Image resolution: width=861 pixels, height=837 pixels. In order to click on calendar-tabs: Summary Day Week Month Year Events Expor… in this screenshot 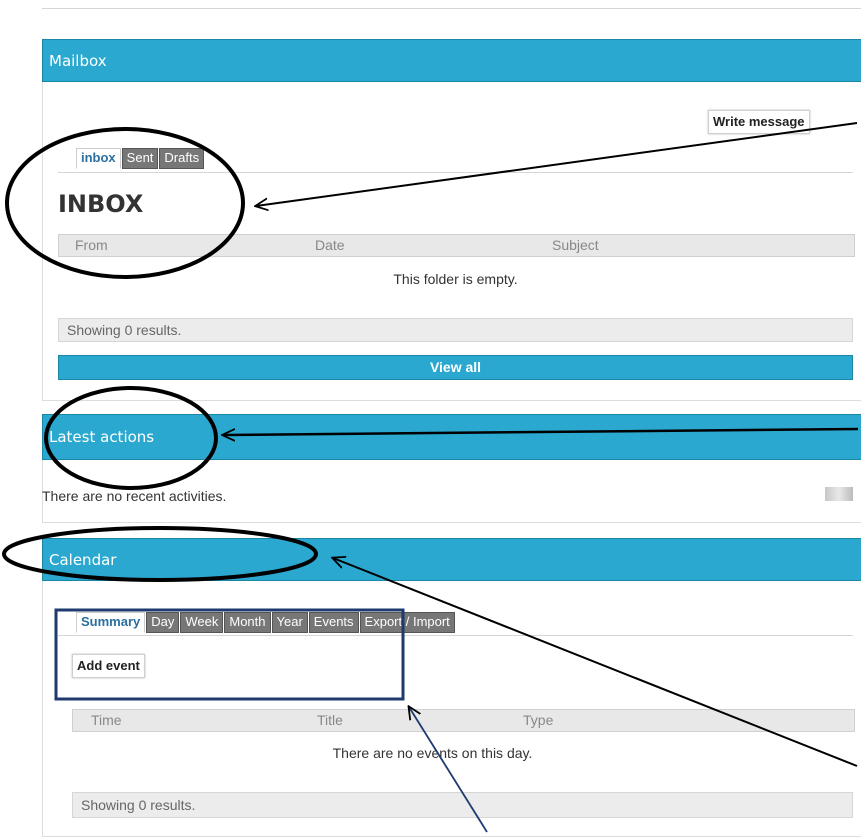, I will do `click(266, 622)`.